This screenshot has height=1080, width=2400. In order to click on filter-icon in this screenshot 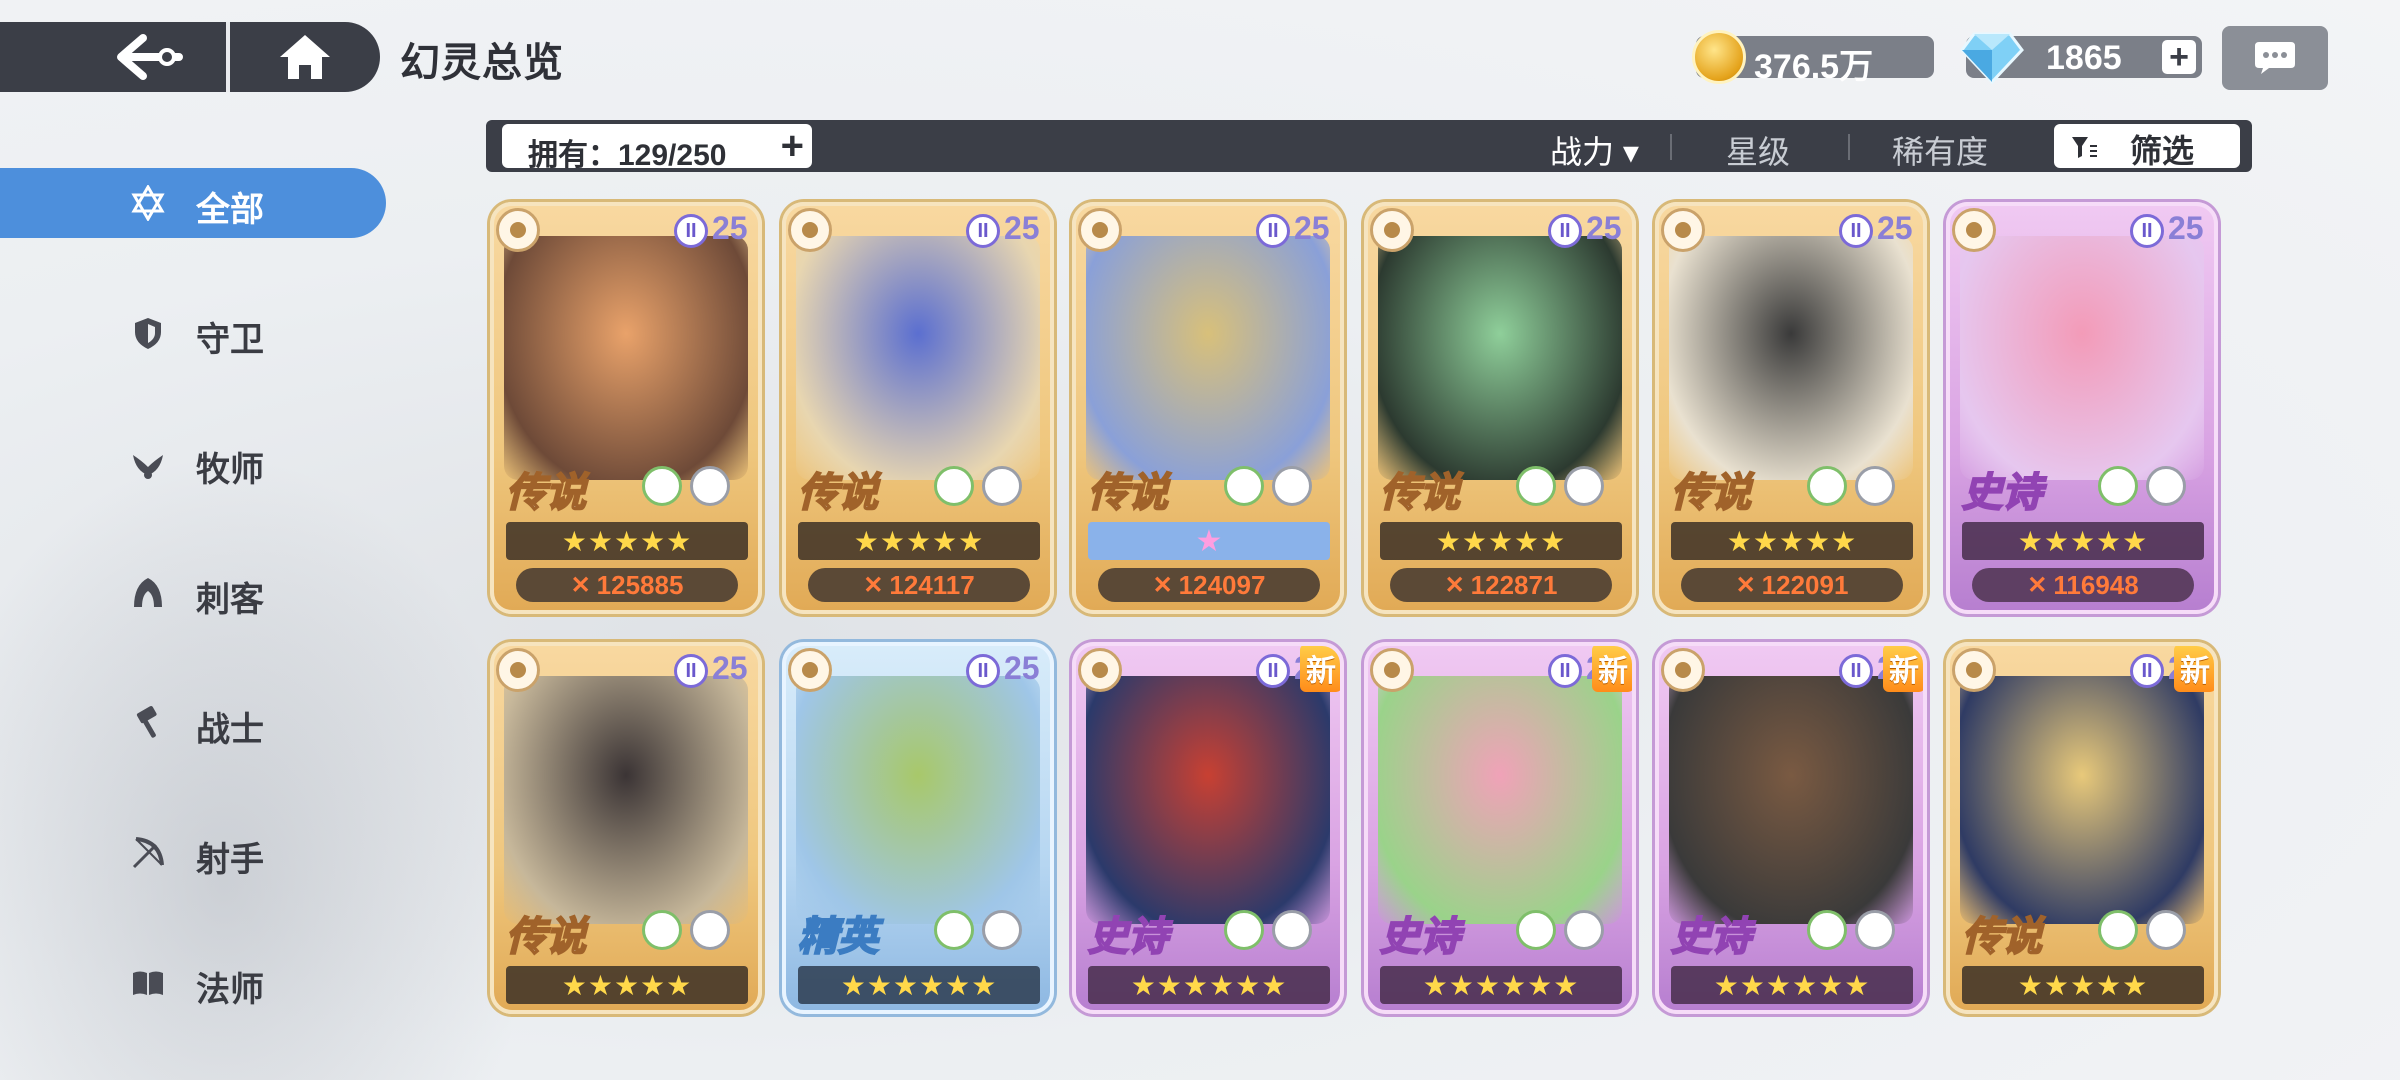, I will do `click(2084, 147)`.